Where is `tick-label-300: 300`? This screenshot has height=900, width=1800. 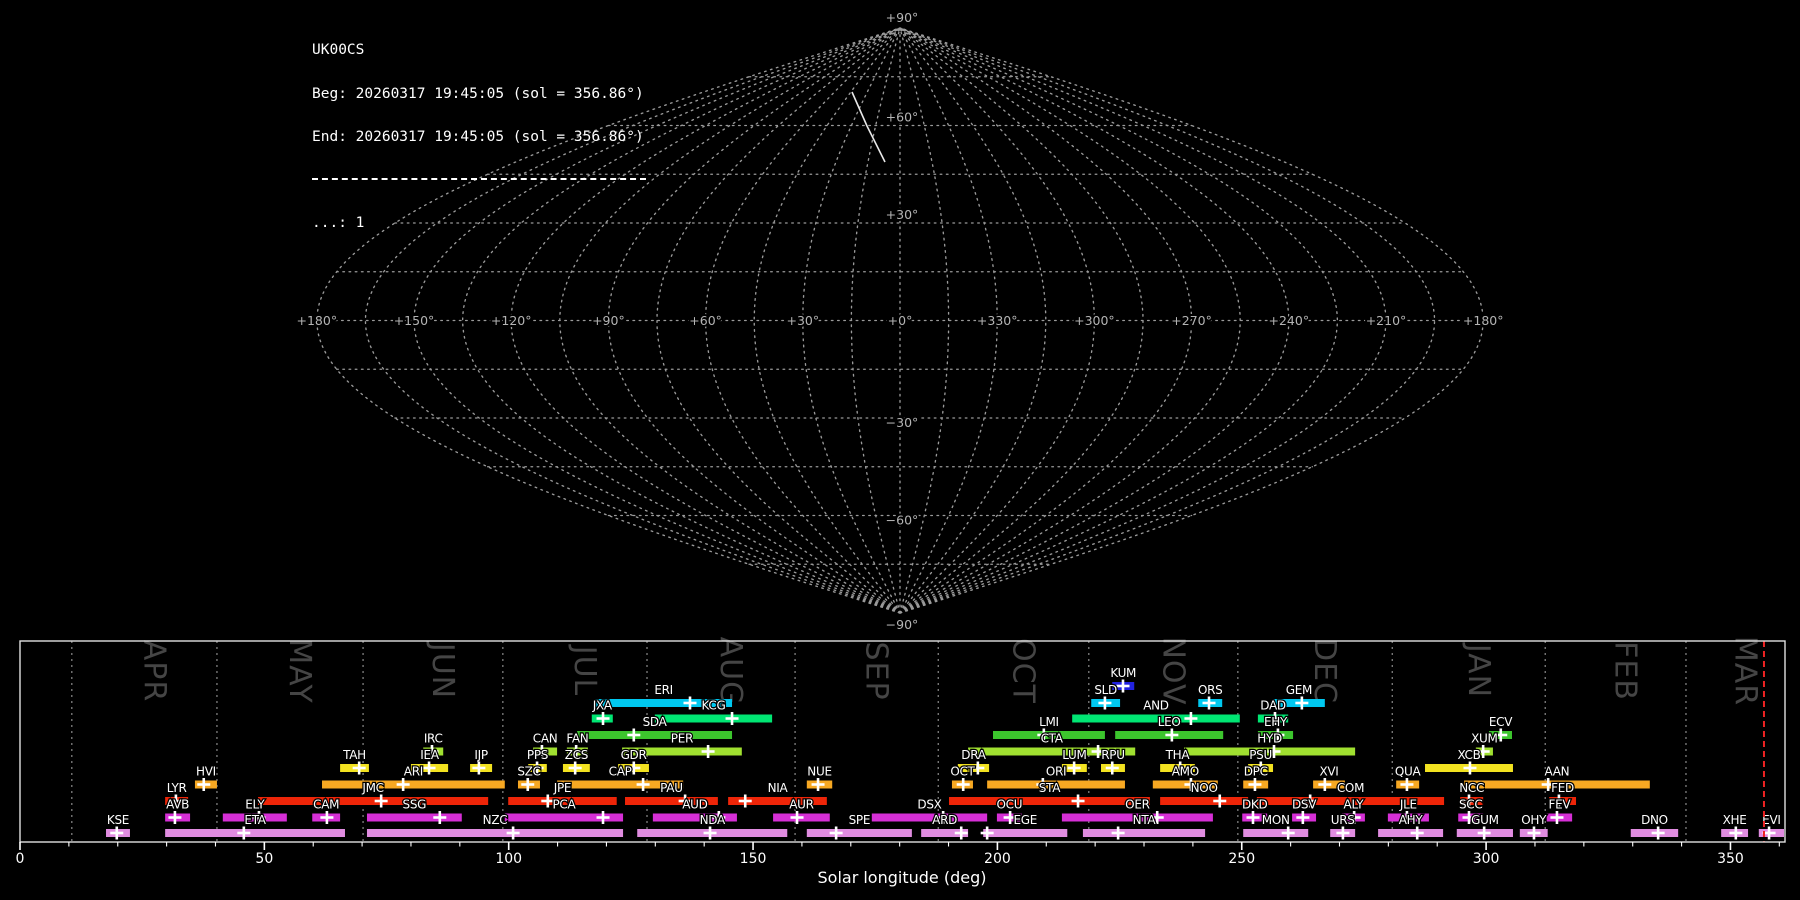 tick-label-300: 300 is located at coordinates (1486, 859).